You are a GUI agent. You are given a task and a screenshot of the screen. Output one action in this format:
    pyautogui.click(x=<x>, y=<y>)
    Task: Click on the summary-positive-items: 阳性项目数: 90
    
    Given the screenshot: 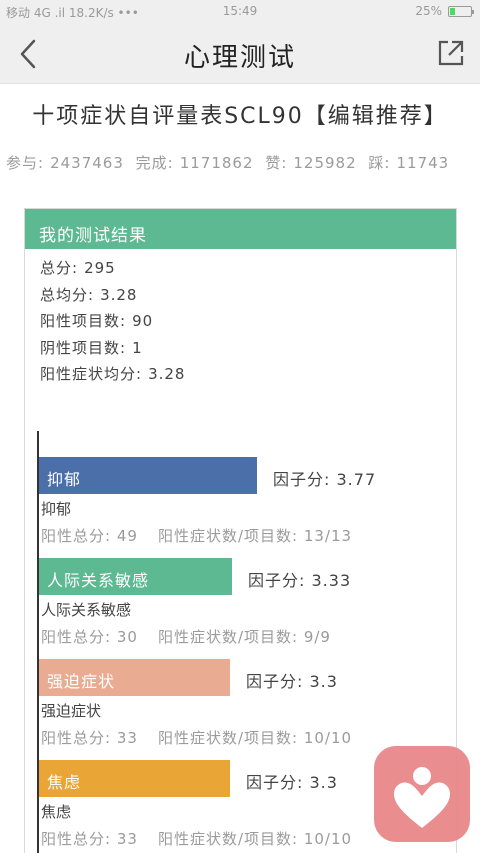 What is the action you would take?
    pyautogui.click(x=112, y=323)
    